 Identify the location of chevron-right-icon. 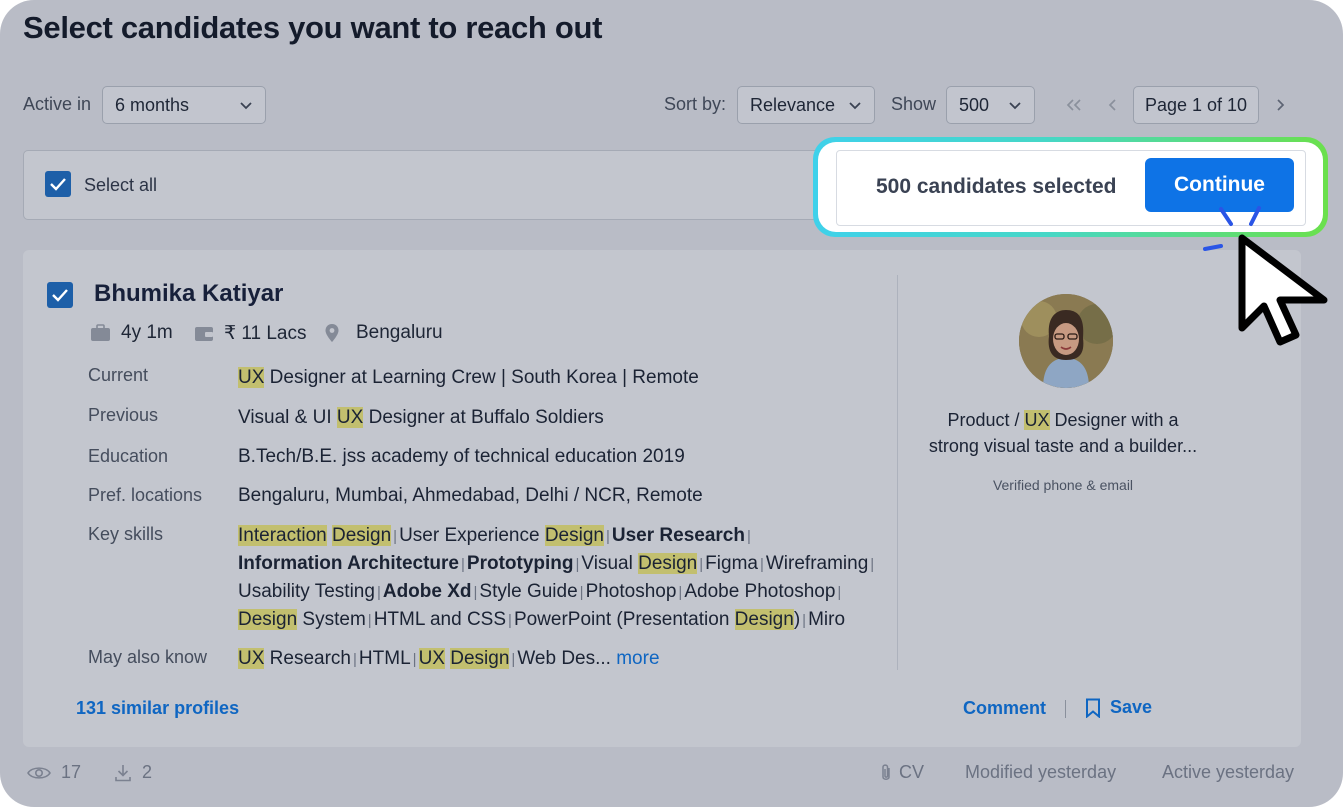
(1281, 105).